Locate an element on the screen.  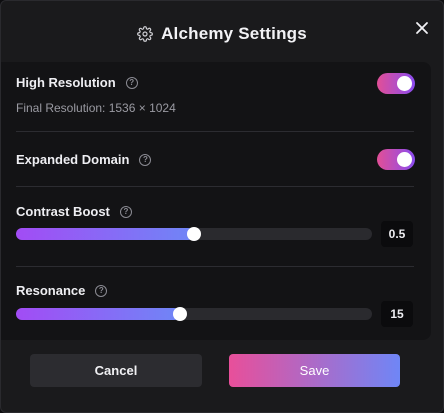
resonance-row: Resonance ? is located at coordinates (62, 290).